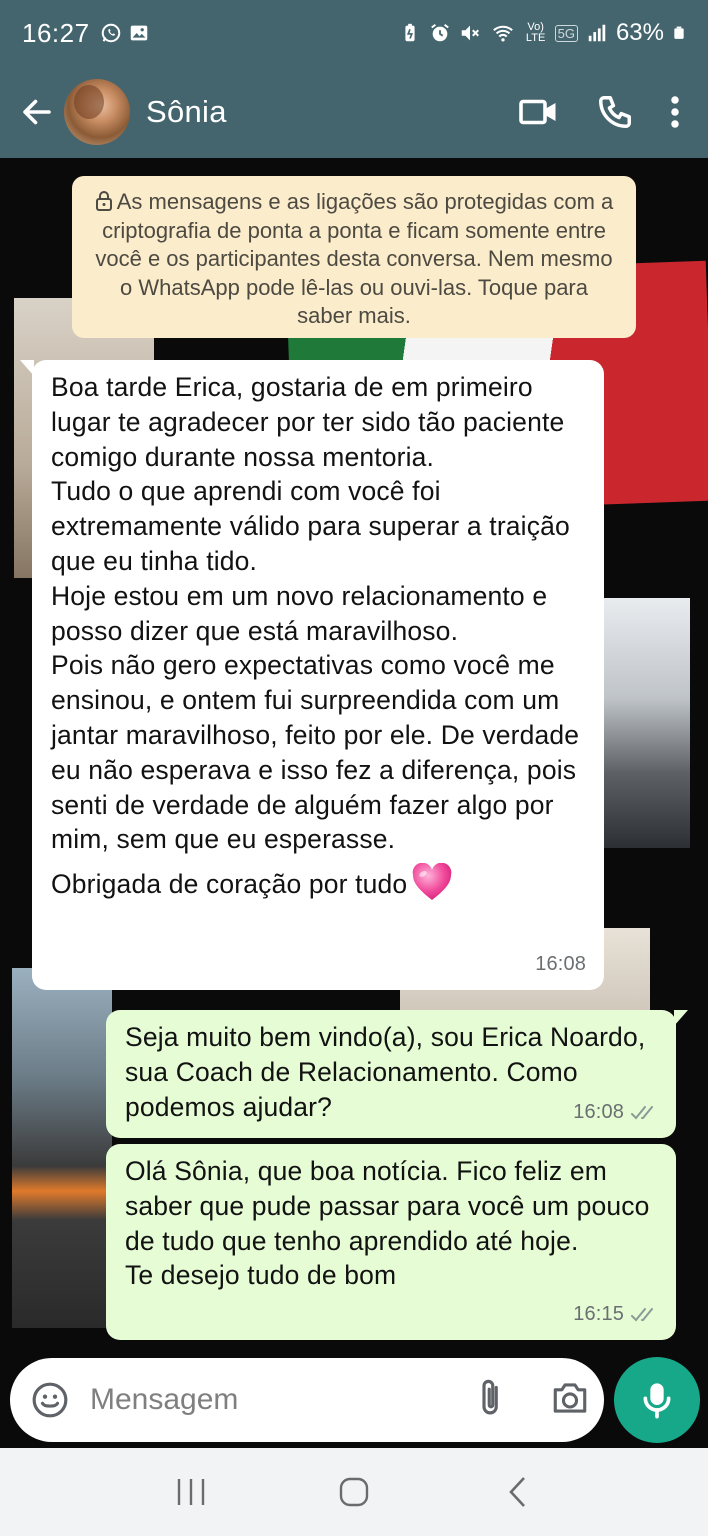  Describe the element at coordinates (598, 1314) in the screenshot. I see `message-time: 16:15` at that location.